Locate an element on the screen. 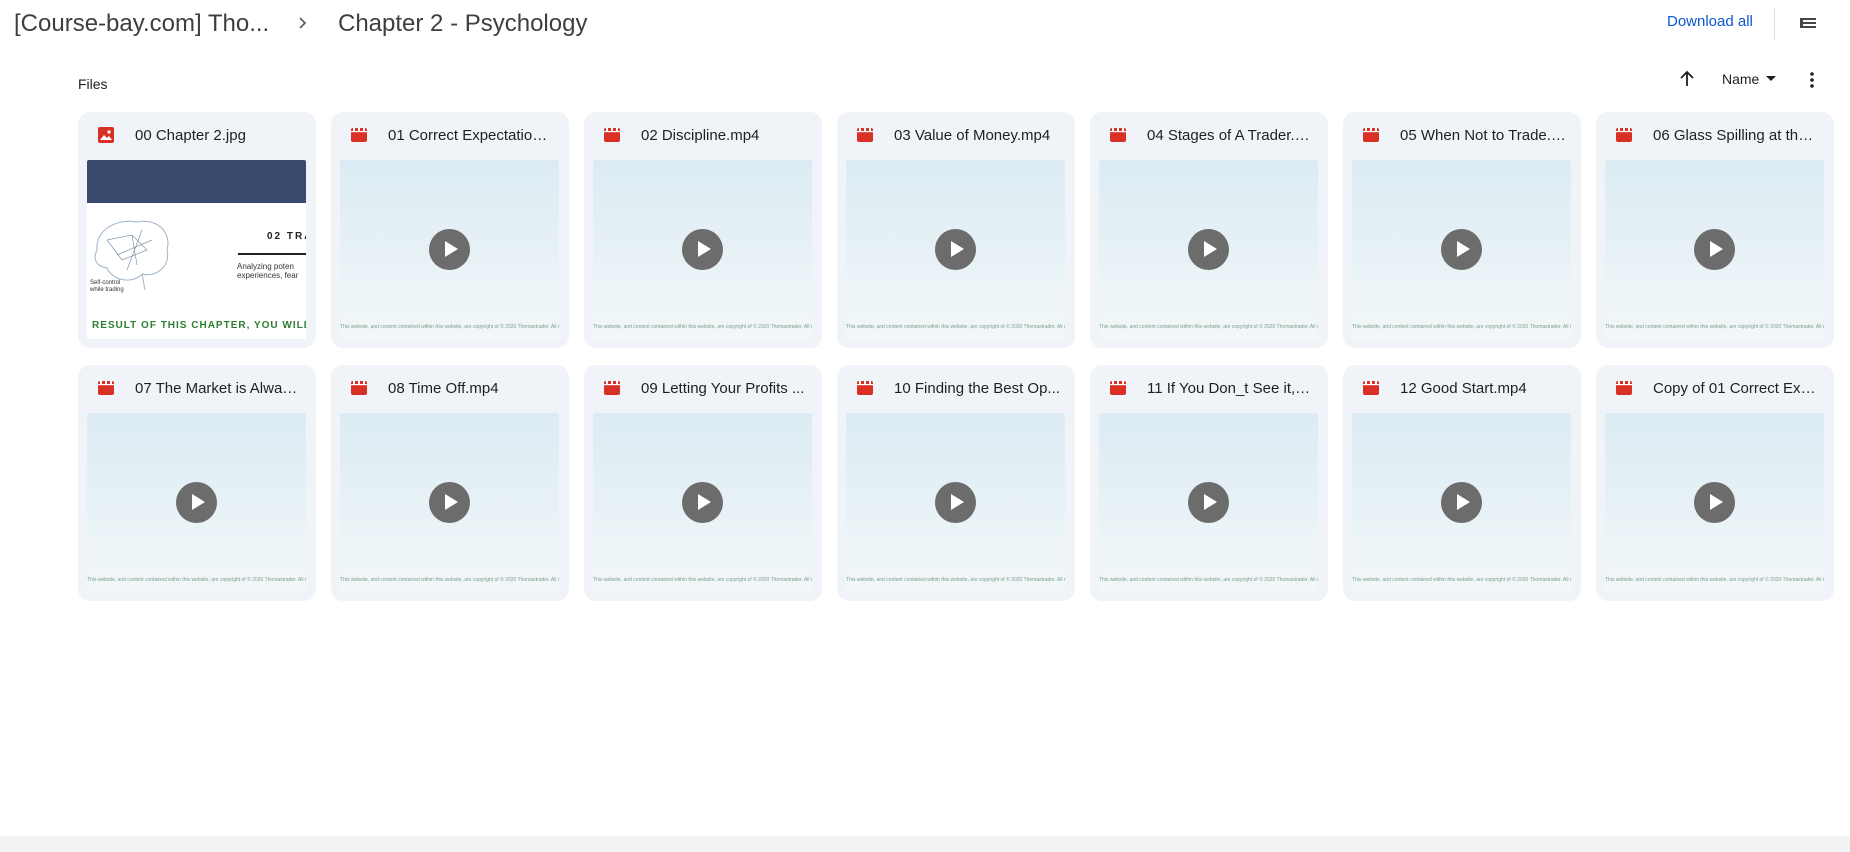  file-name: 12 Good Start.mp4 is located at coordinates (1463, 388).